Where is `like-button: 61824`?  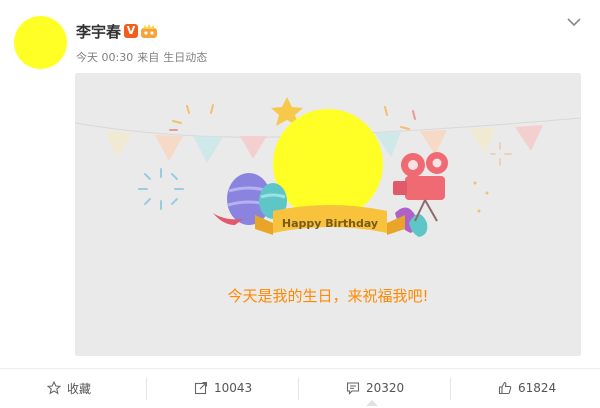
like-button: 61824 is located at coordinates (527, 388).